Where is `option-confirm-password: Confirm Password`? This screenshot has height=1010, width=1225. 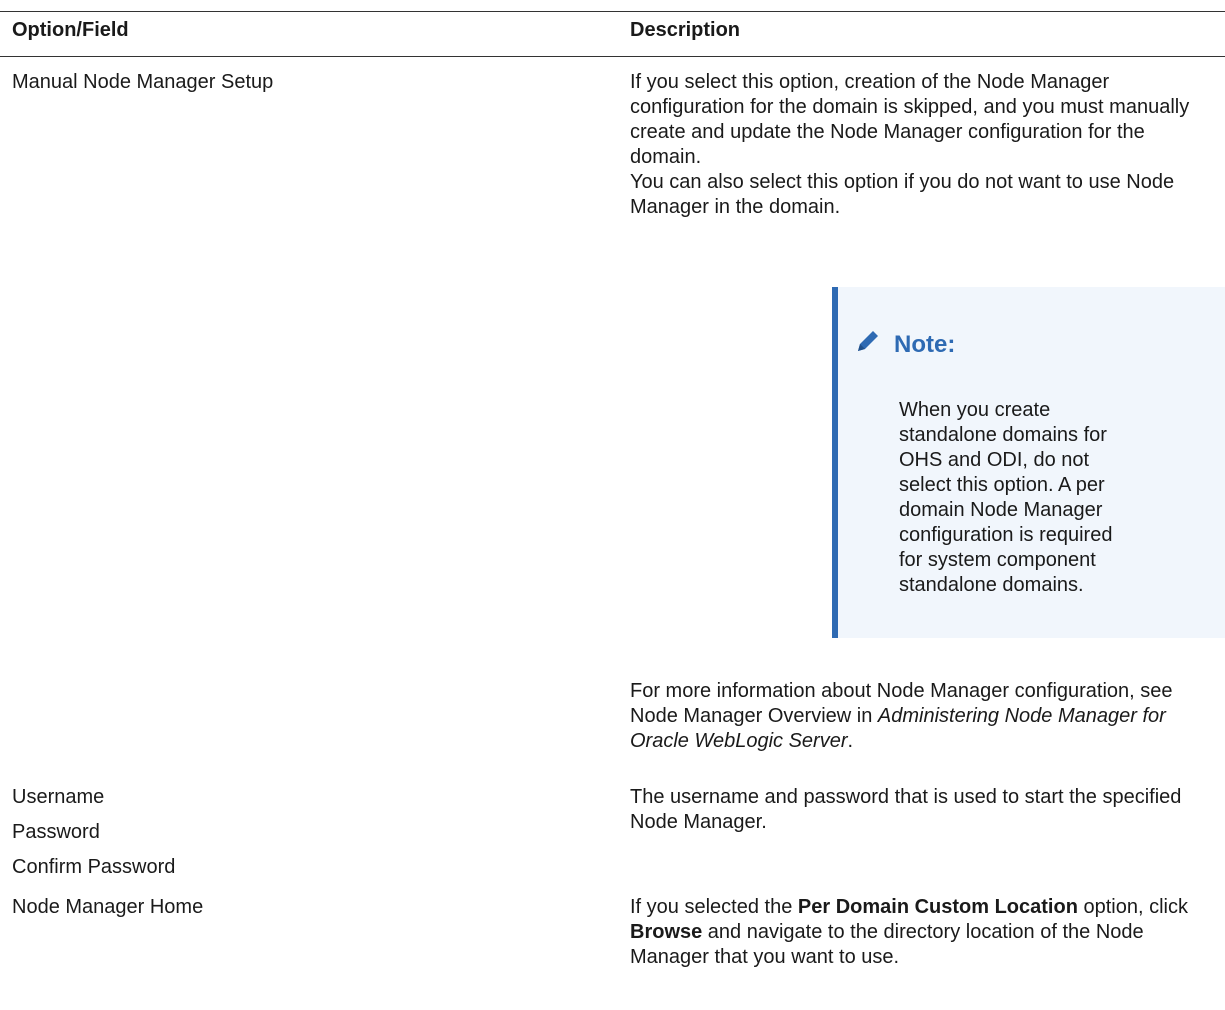
option-confirm-password: Confirm Password is located at coordinates (94, 867).